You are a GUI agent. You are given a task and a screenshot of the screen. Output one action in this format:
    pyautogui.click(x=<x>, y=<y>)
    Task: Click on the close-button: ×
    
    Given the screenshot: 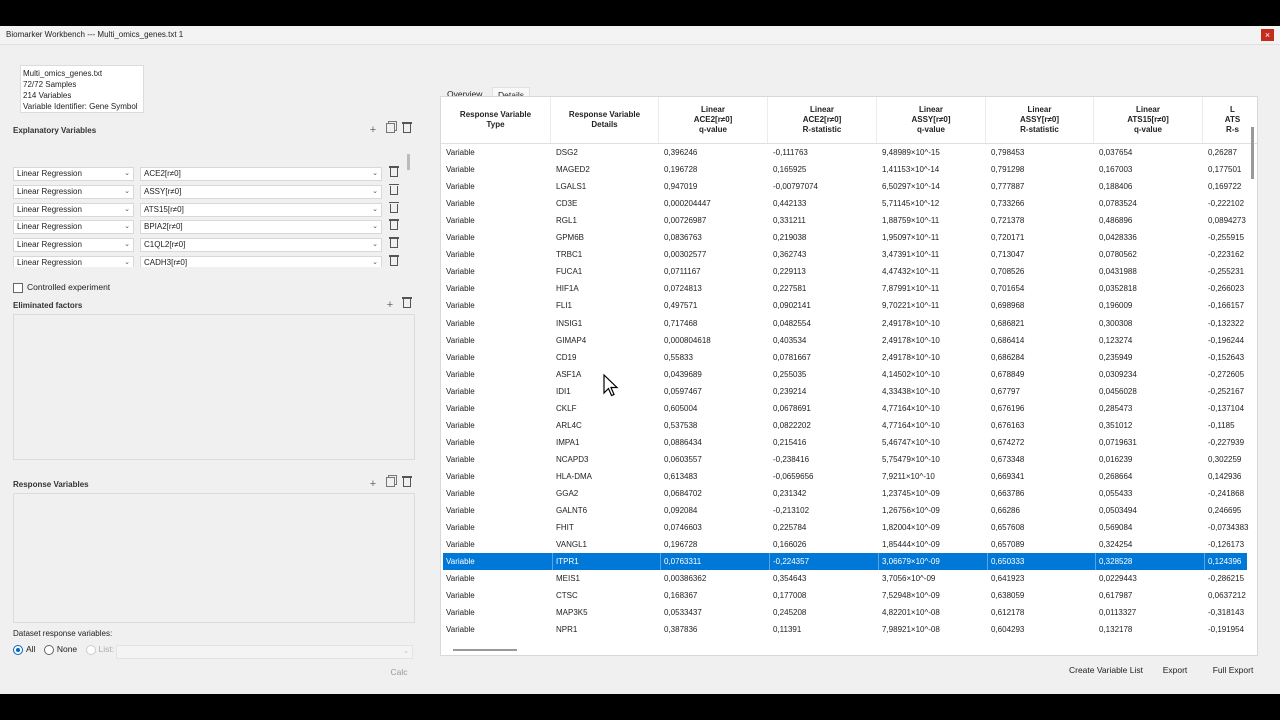 What is the action you would take?
    pyautogui.click(x=1267, y=35)
    